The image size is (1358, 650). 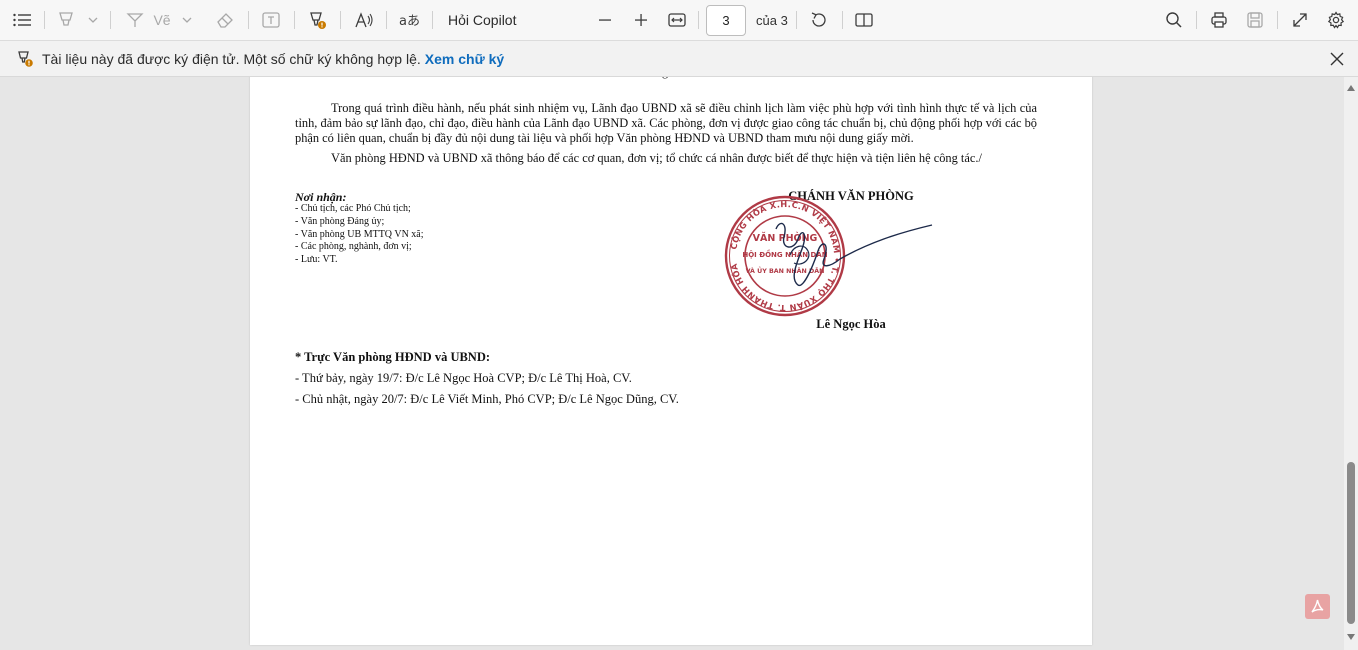 I want to click on scroll-down-icon, so click(x=1351, y=637).